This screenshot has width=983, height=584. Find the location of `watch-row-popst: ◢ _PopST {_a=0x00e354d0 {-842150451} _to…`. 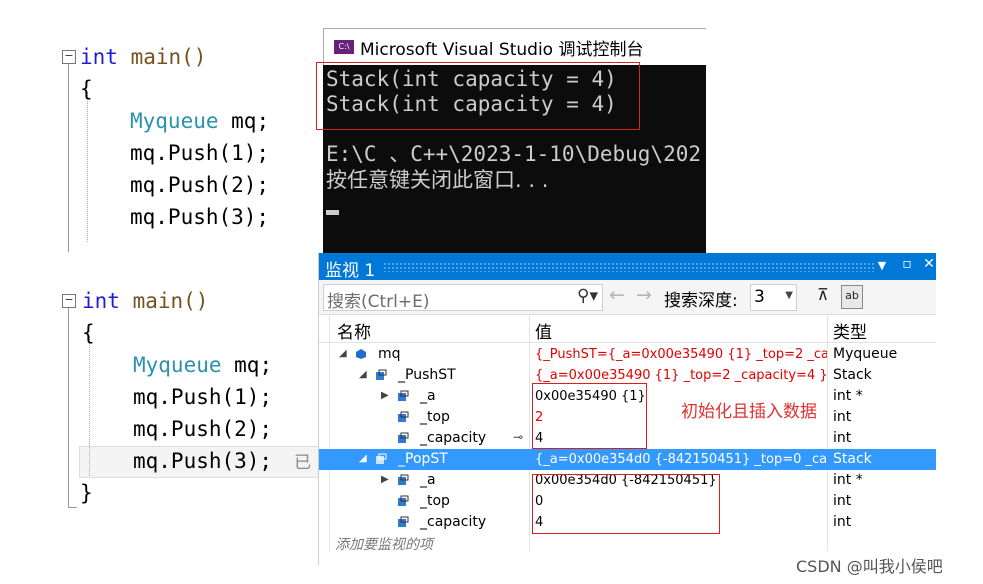

watch-row-popst: ◢ _PopST {_a=0x00e354d0 {-842150451} _to… is located at coordinates (627, 459).